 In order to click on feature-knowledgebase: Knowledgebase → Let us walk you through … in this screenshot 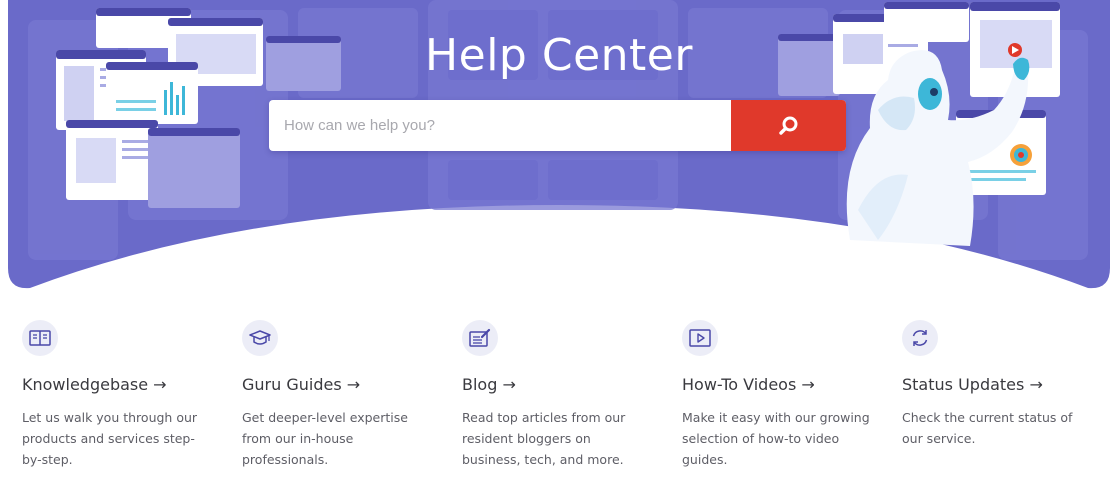, I will do `click(122, 395)`.